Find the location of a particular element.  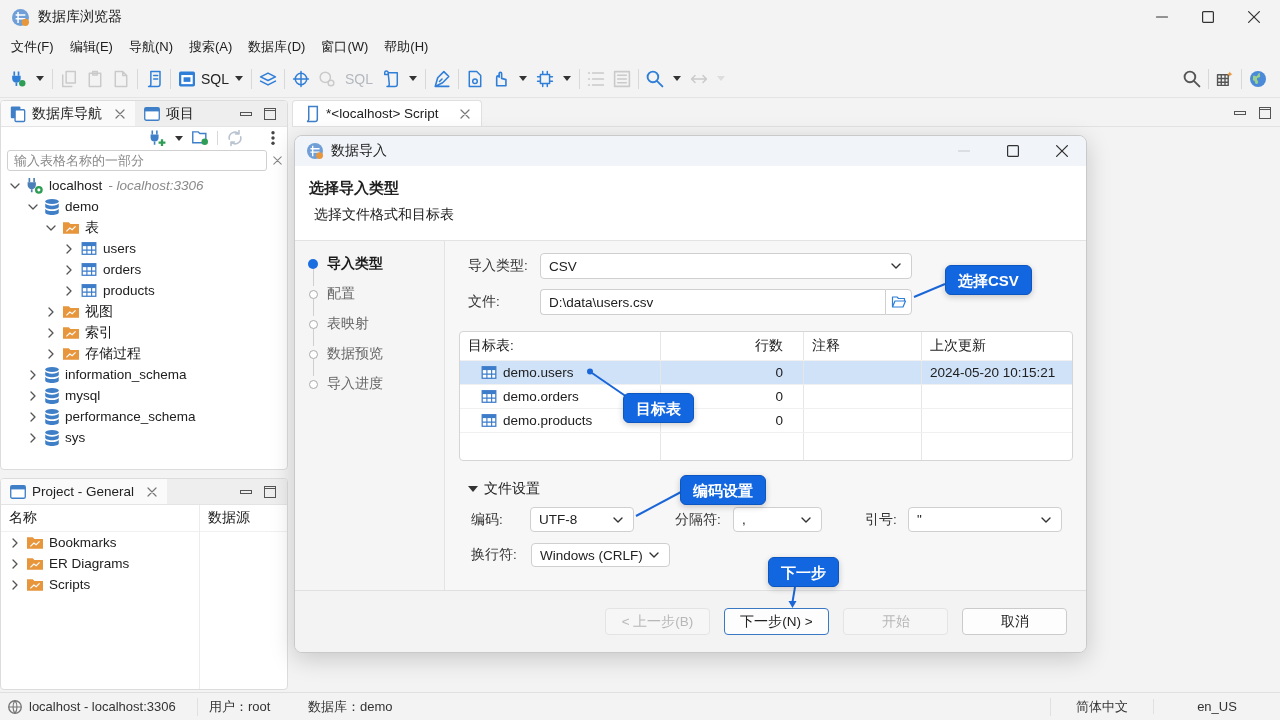

plug-icon is located at coordinates (18, 78).